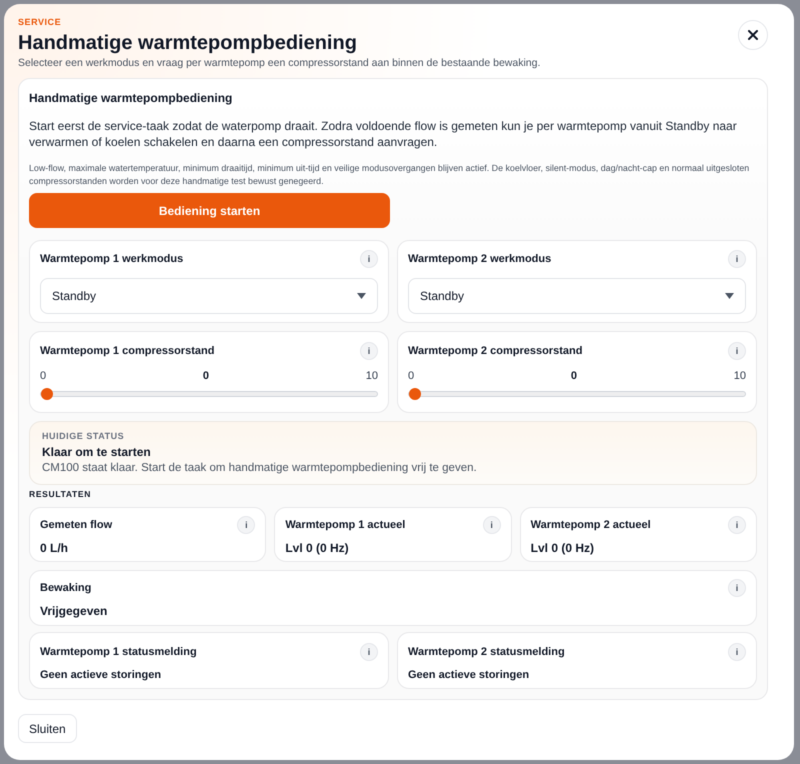  I want to click on mode-label: Warmtepomp 2 werkmodus, so click(480, 259).